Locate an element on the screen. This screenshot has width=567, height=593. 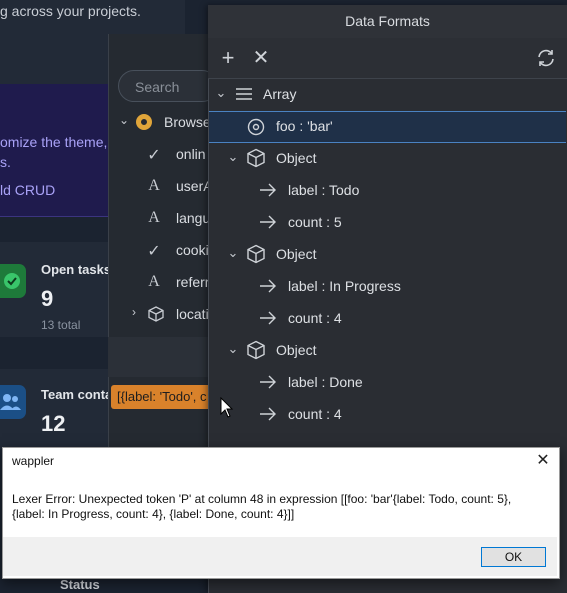
node-label: Array is located at coordinates (280, 94).